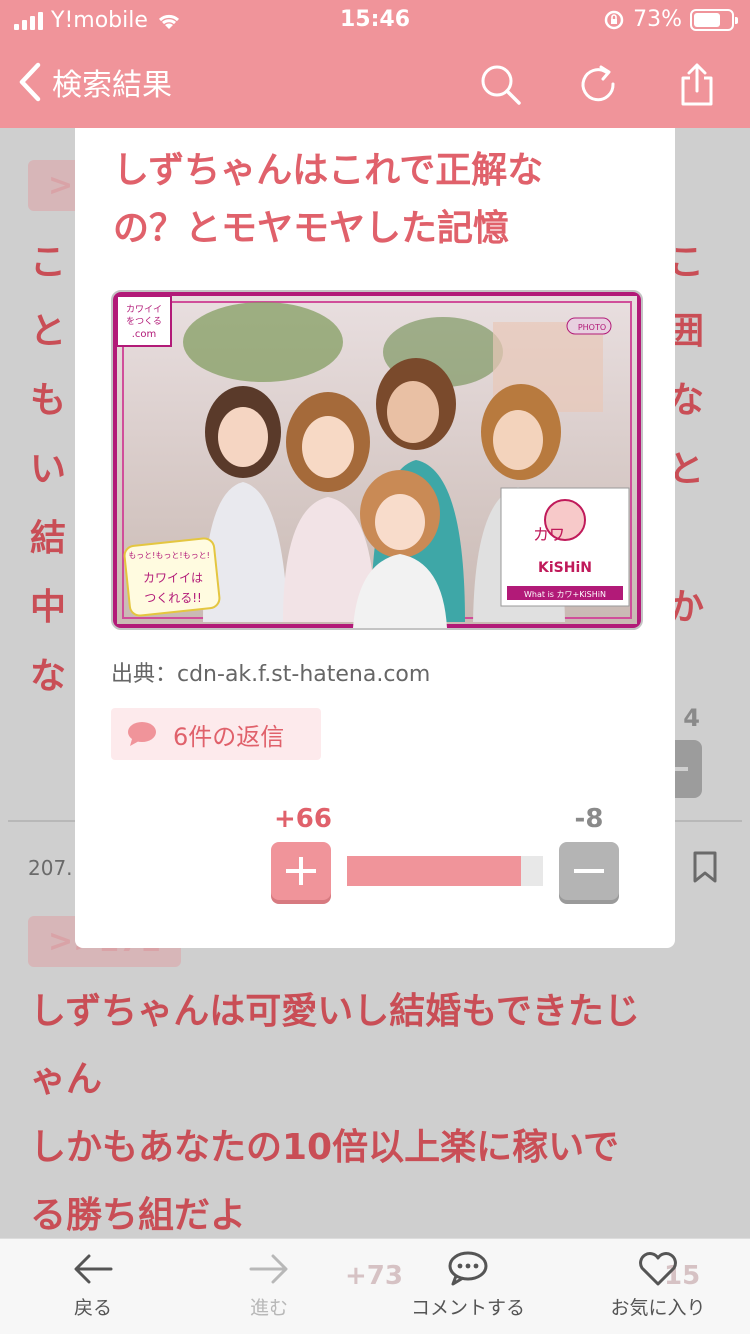 Image resolution: width=750 pixels, height=1334 pixels. I want to click on svg-text: カワイイは, so click(173, 578).